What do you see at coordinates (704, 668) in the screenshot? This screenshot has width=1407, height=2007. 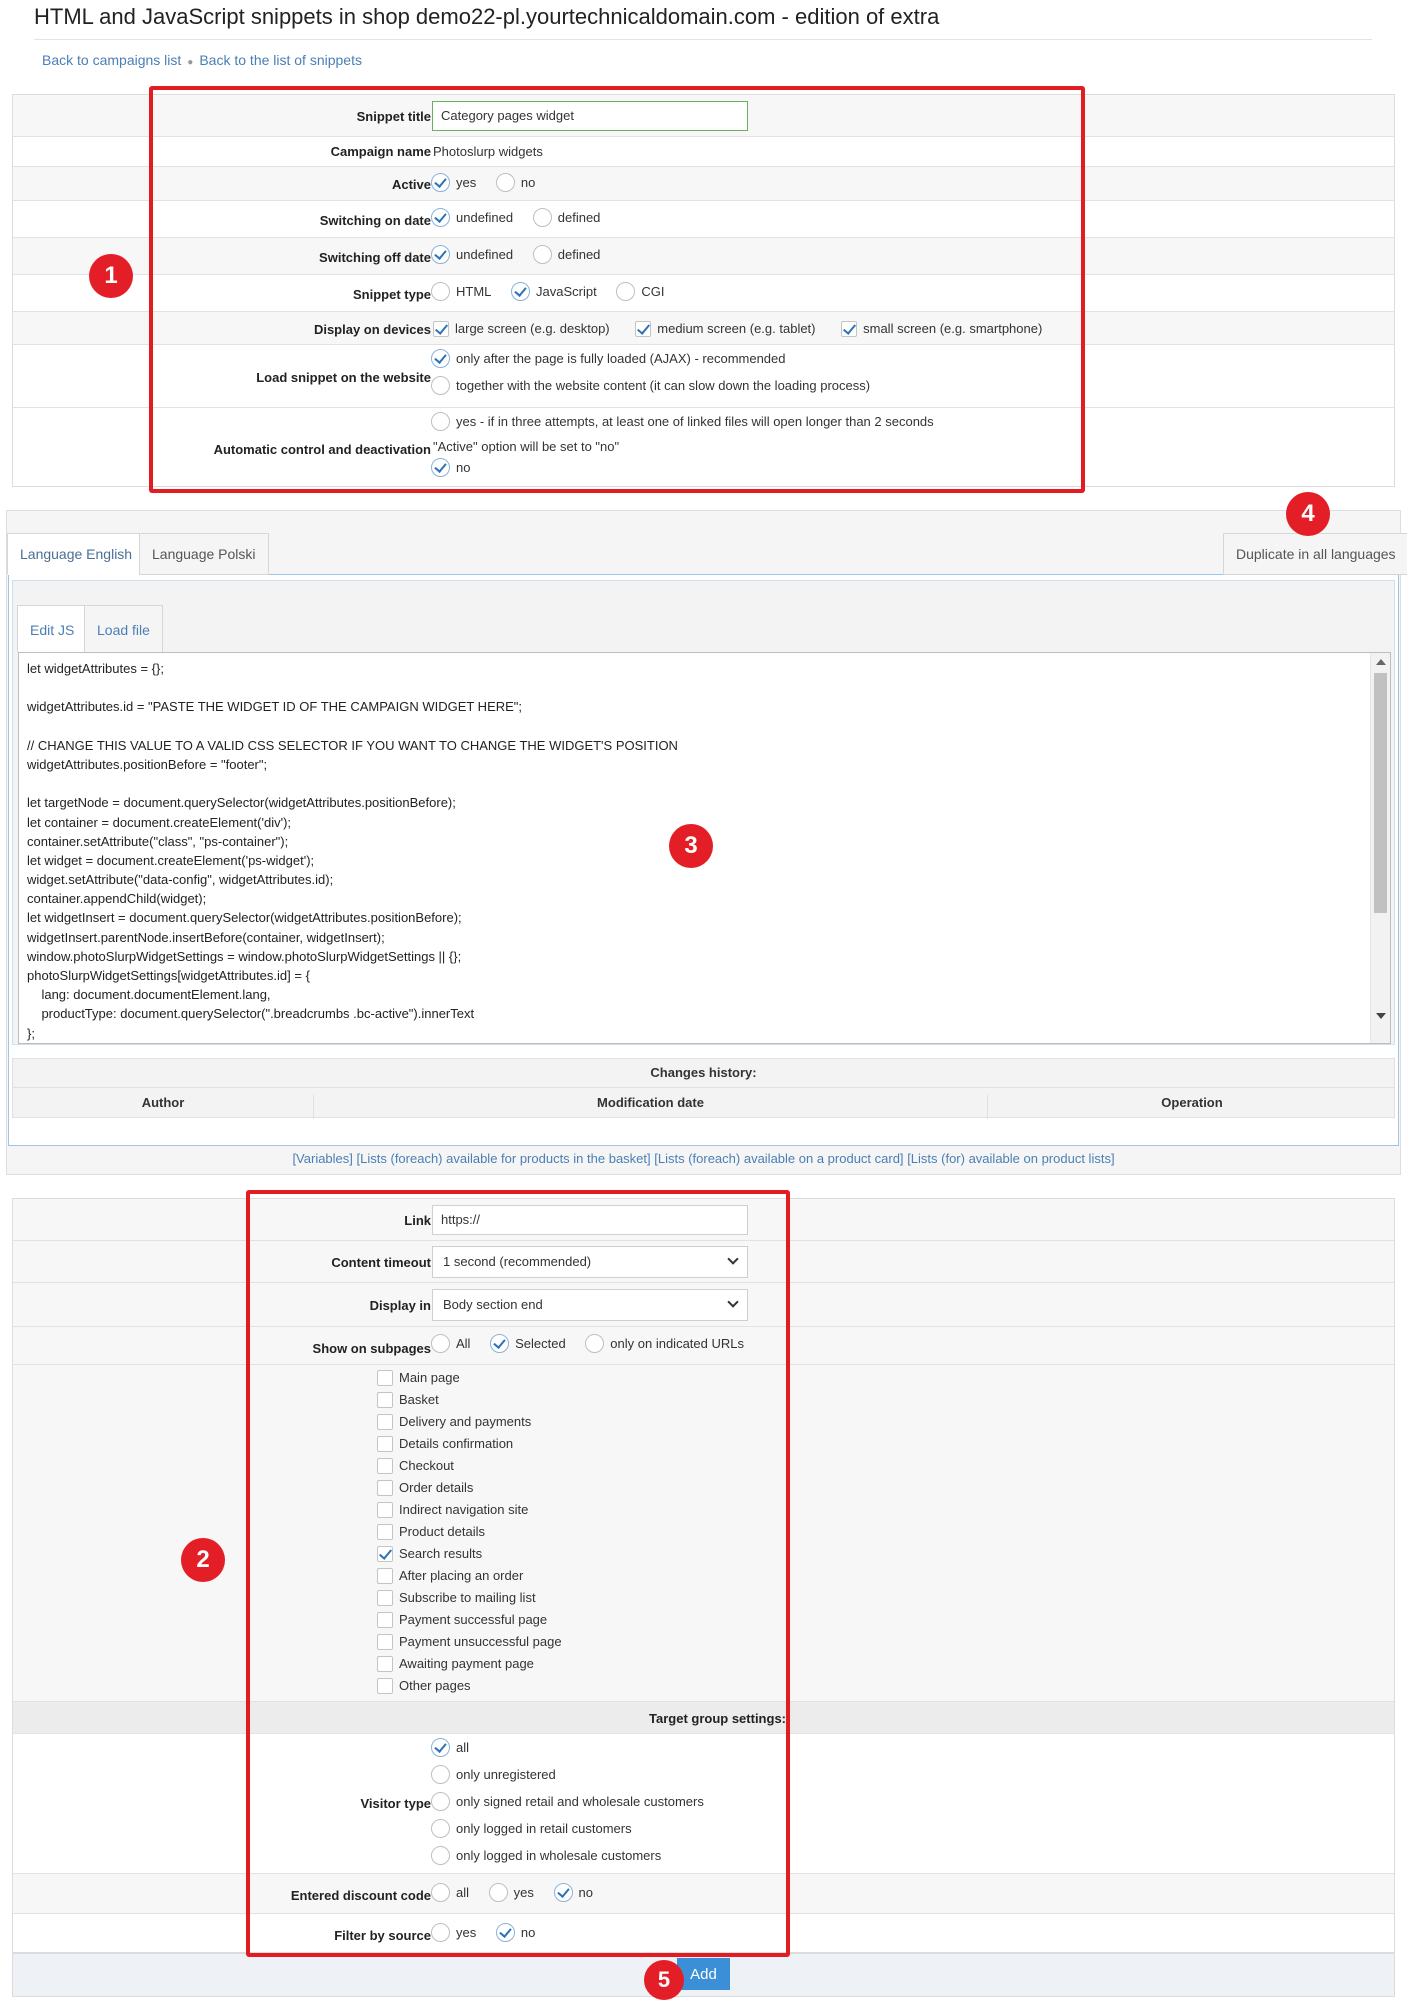 I see `code-line: let widgetAttributes = {};` at bounding box center [704, 668].